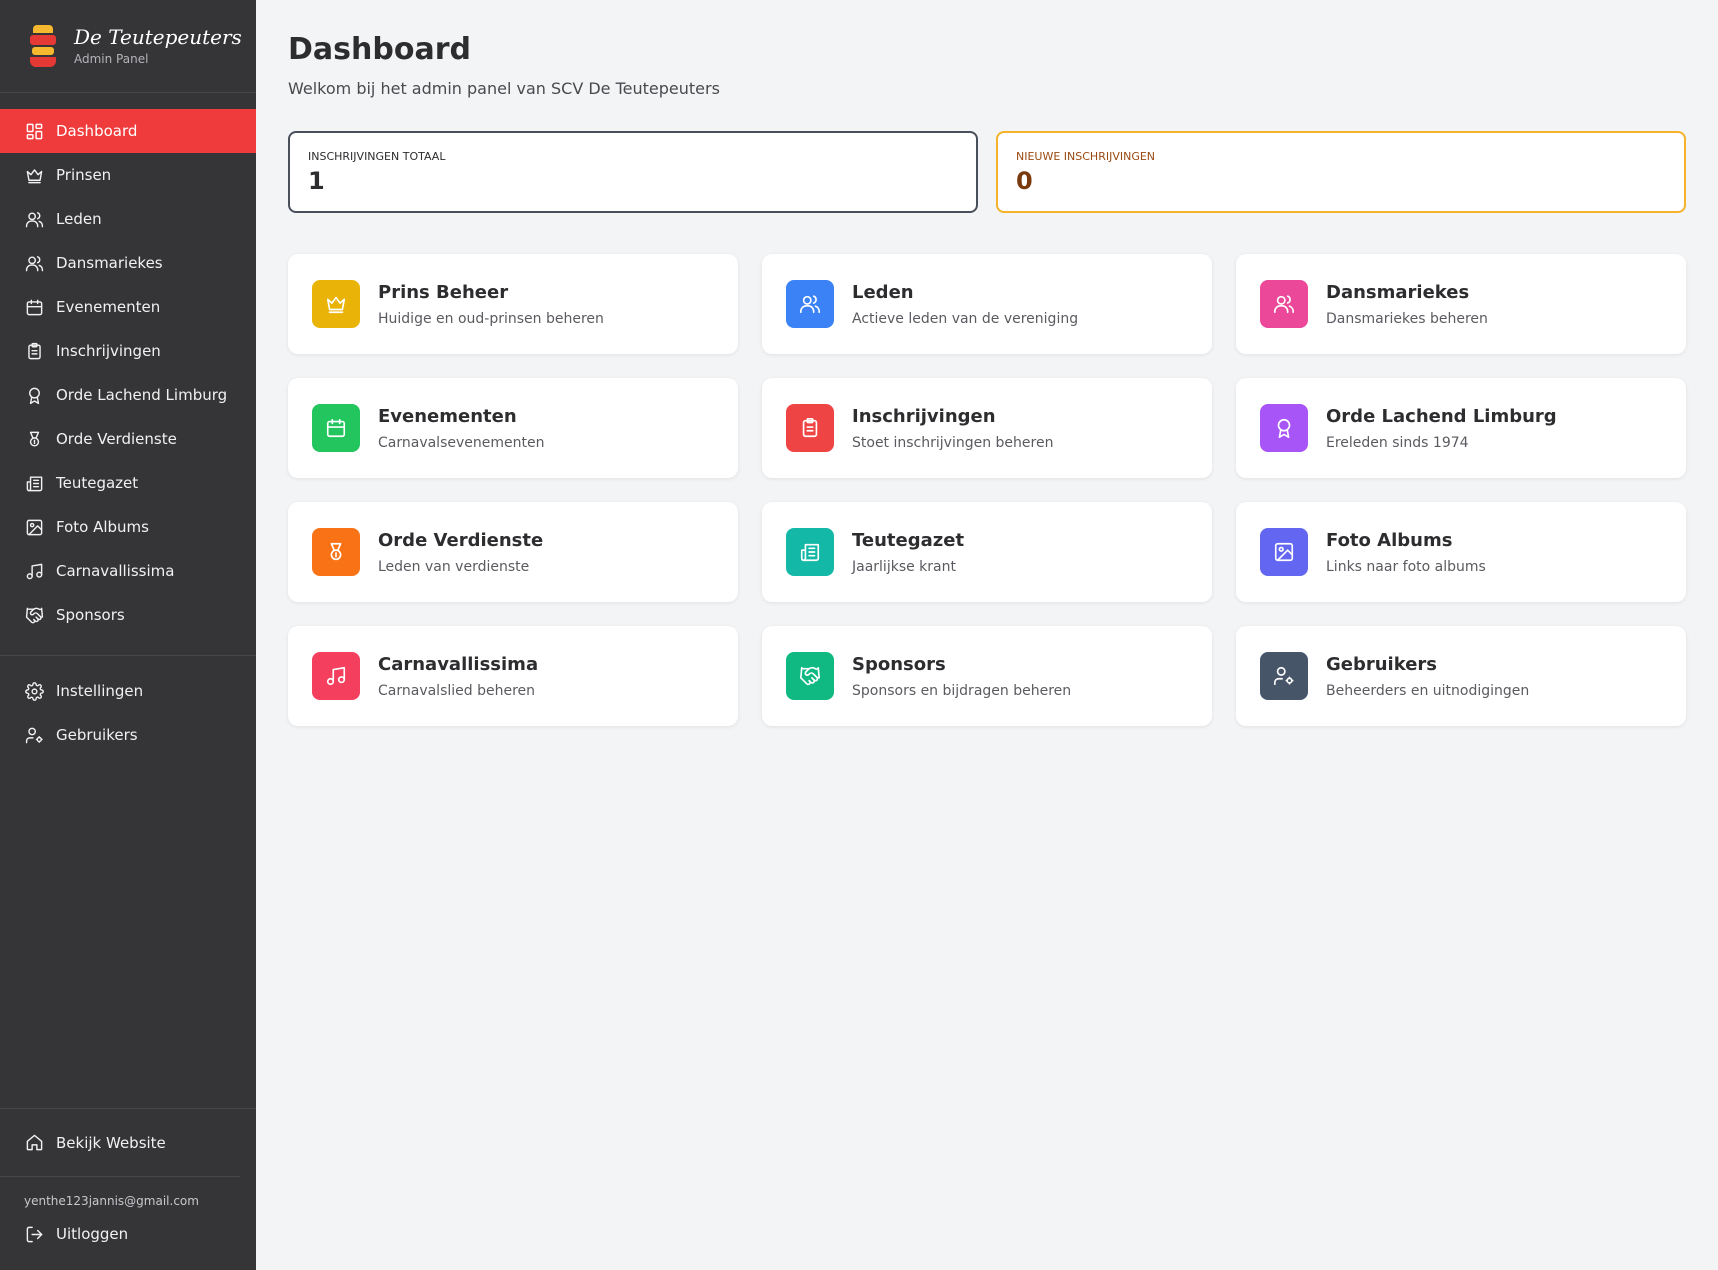 The image size is (1718, 1270). What do you see at coordinates (447, 416) in the screenshot?
I see `card-title: Evenementen` at bounding box center [447, 416].